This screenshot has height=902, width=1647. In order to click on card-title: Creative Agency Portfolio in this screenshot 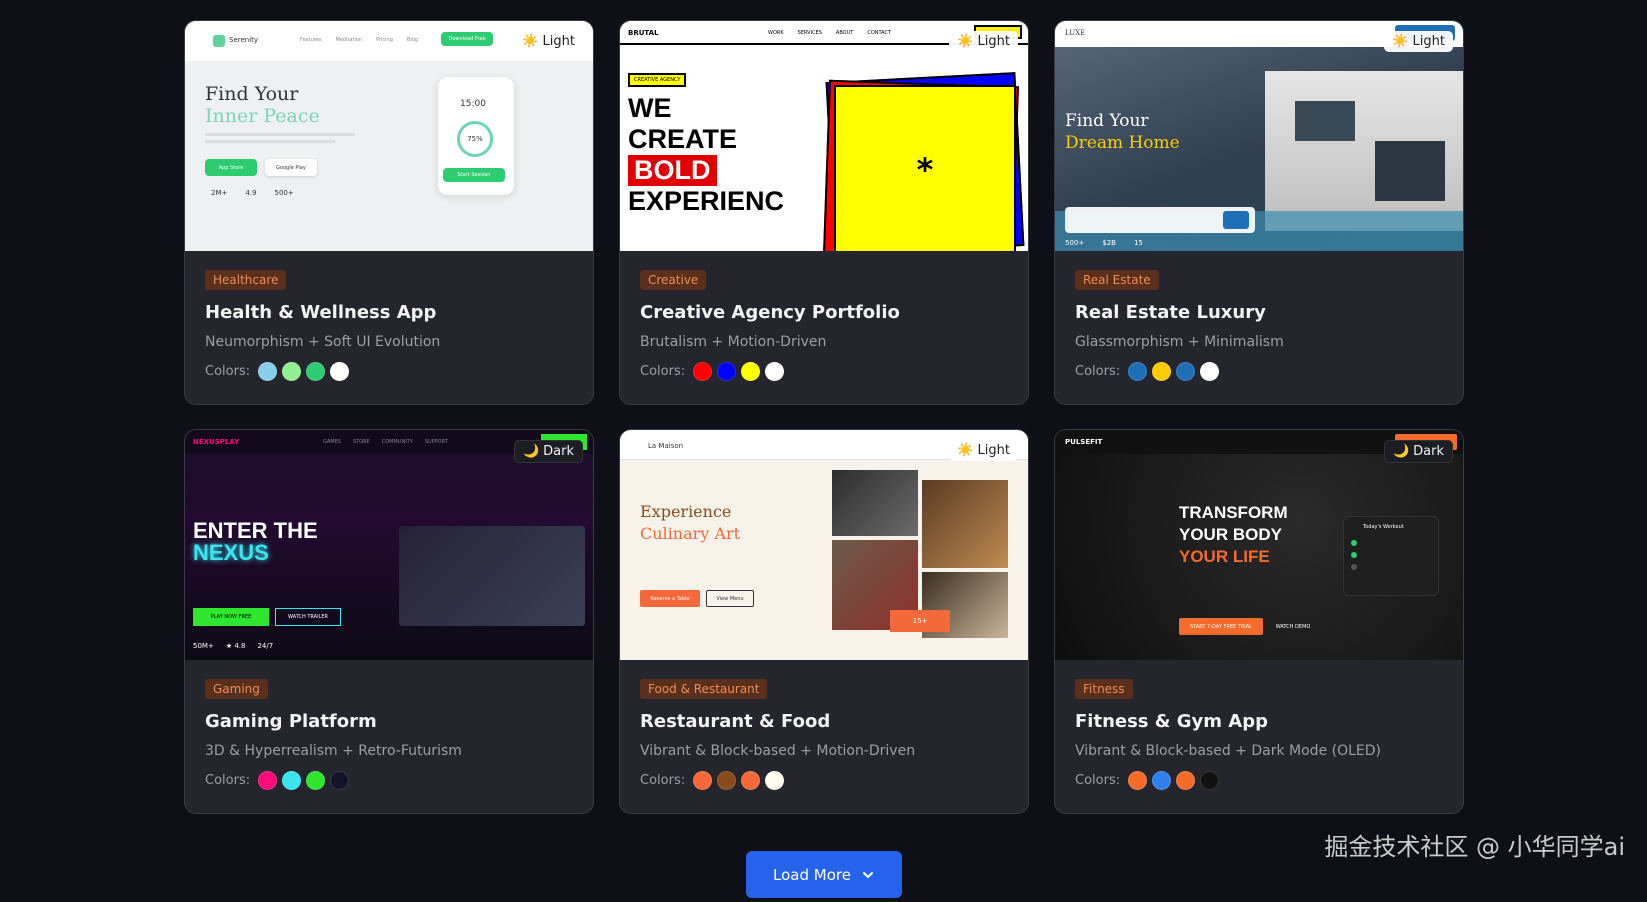, I will do `click(770, 312)`.